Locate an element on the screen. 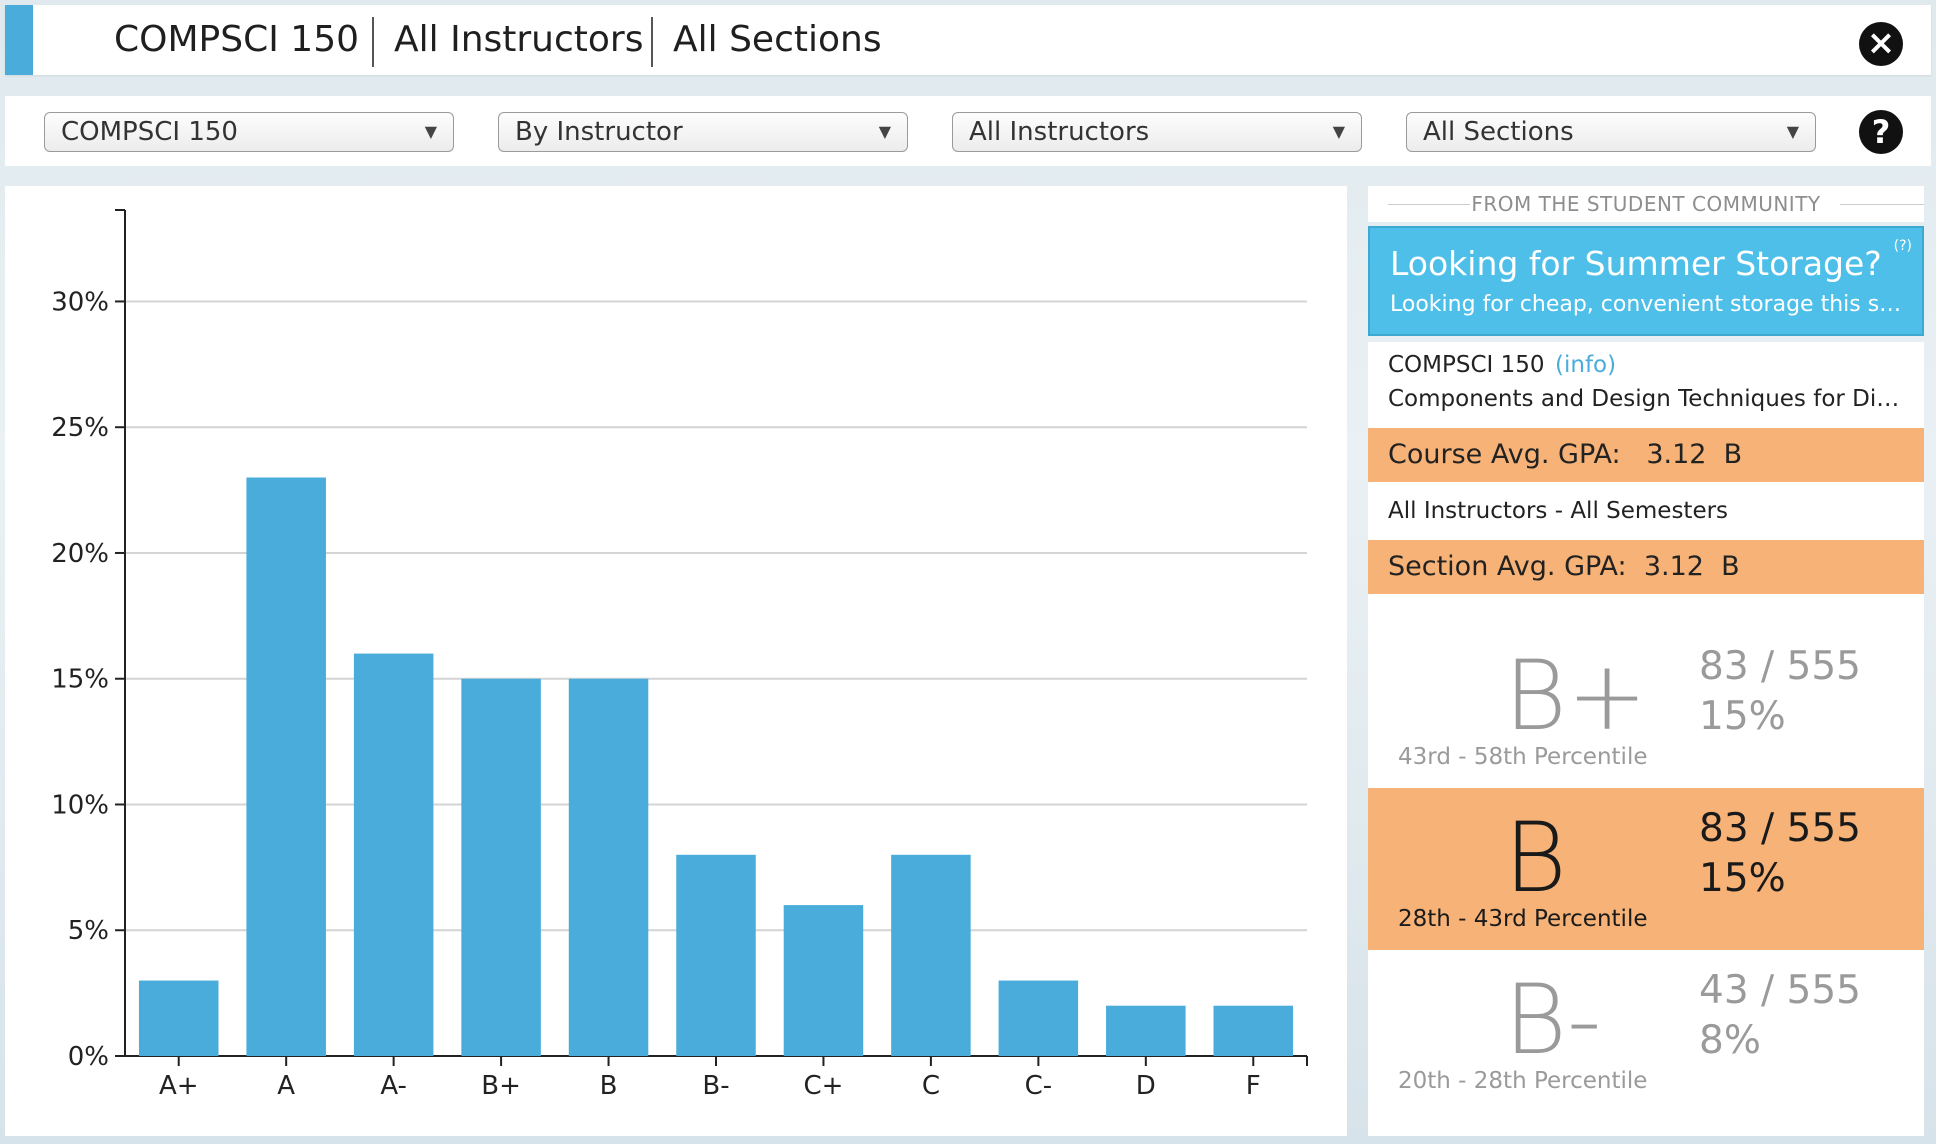  grade-percentile-range: 43rd - 58th Percentile is located at coordinates (1523, 757).